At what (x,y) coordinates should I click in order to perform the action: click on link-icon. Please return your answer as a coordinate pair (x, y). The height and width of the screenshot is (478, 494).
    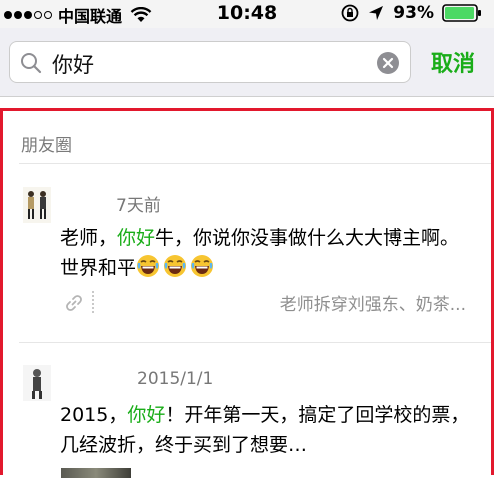
    Looking at the image, I should click on (74, 303).